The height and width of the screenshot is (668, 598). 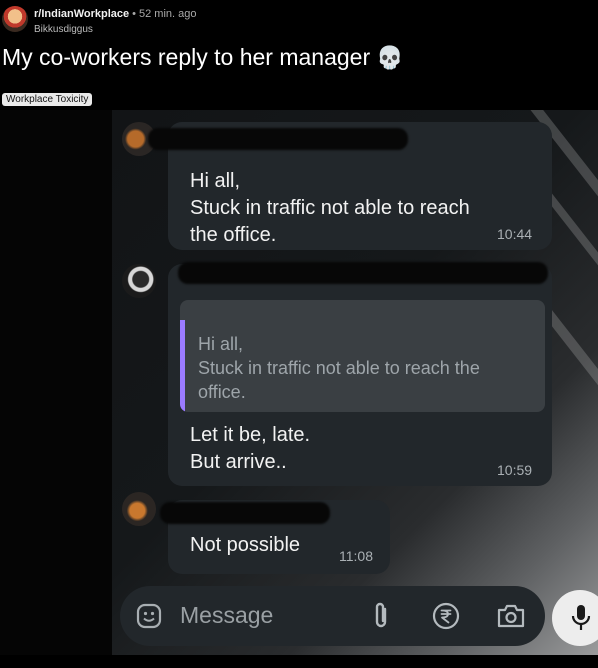 I want to click on post-author: Bikkusdiggus, so click(x=63, y=29).